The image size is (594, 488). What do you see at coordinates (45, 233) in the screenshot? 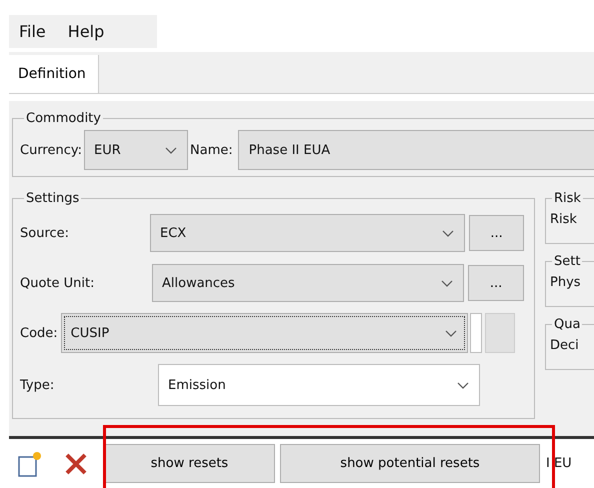
I see `field-label: Source:` at bounding box center [45, 233].